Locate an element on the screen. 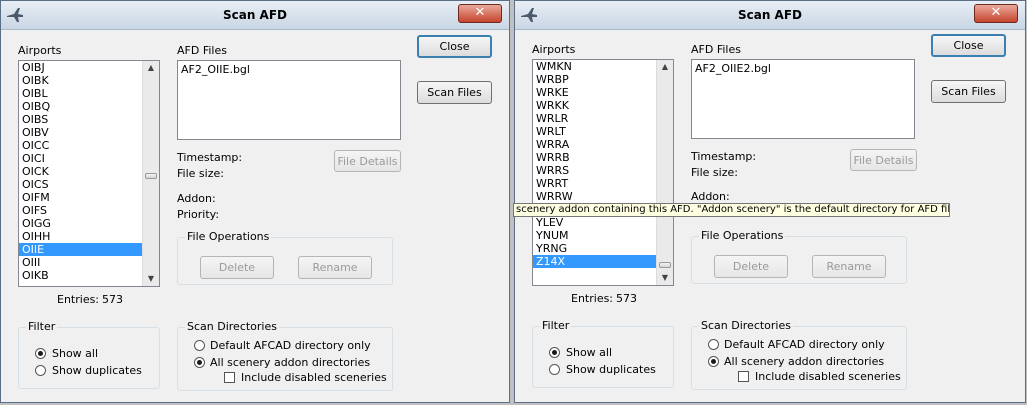 This screenshot has width=1027, height=405. airport-list-item: WRRS is located at coordinates (594, 170).